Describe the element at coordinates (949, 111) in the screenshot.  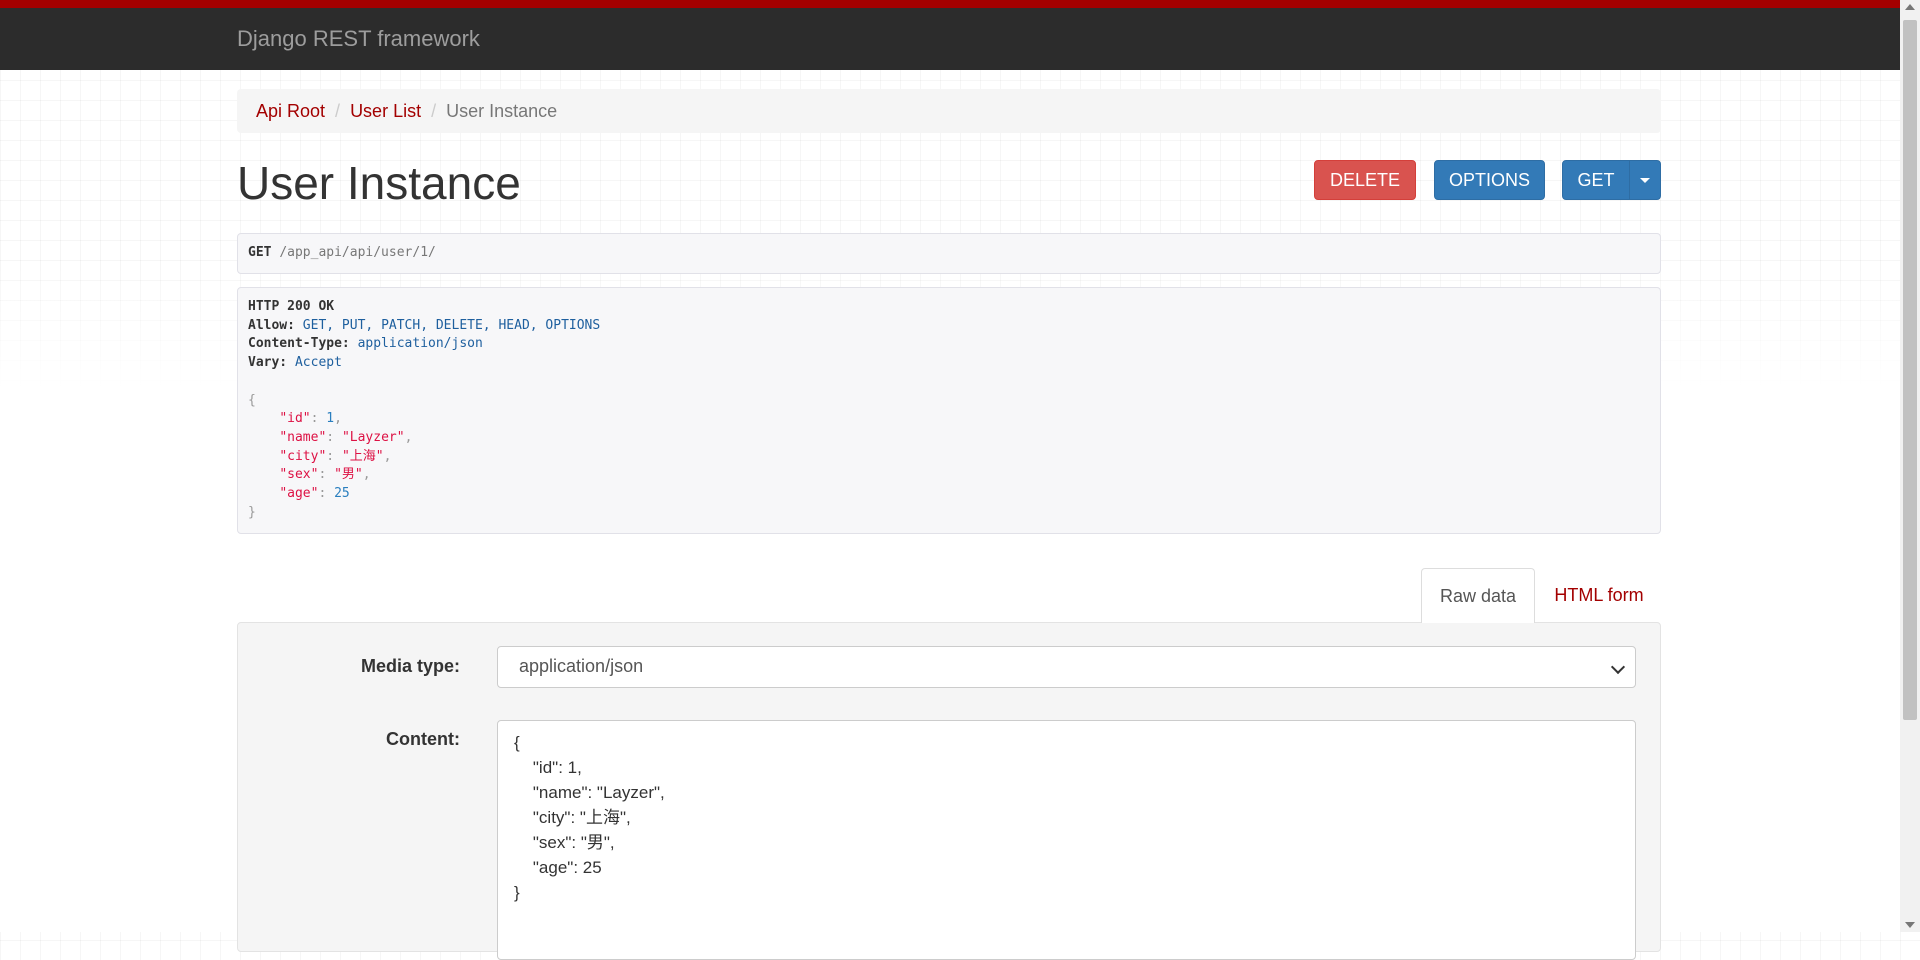
I see `breadcrumb: Api Root / User List / User Instance` at that location.